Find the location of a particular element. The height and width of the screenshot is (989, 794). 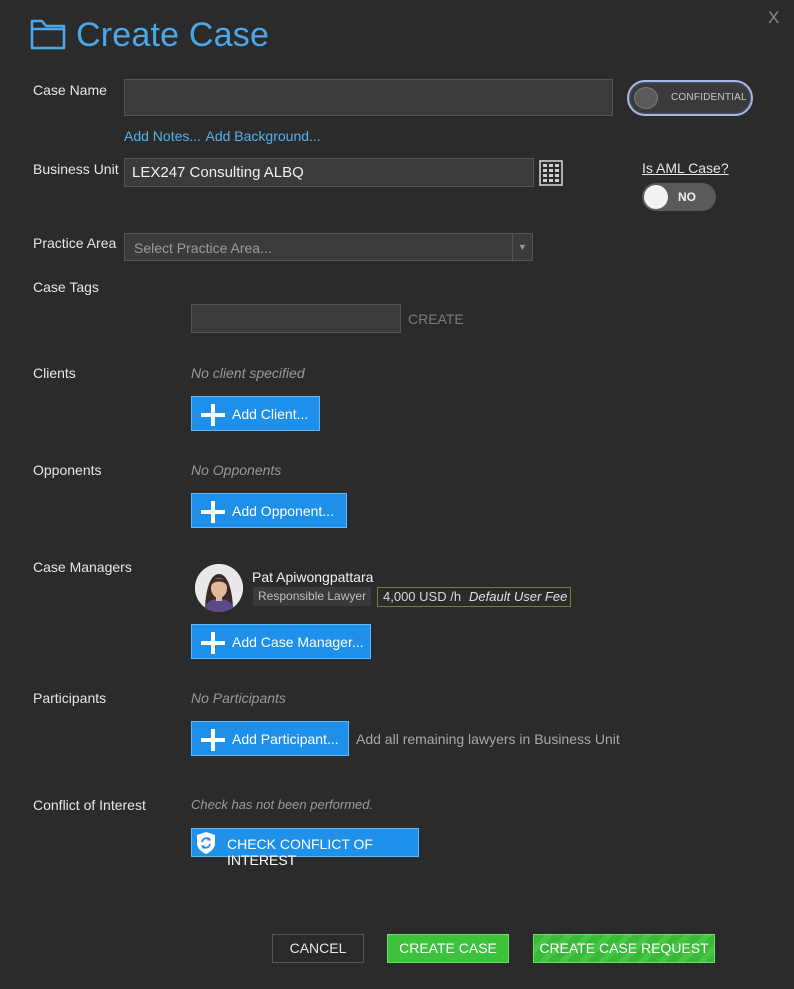

case-name-label: Case Name is located at coordinates (70, 90).